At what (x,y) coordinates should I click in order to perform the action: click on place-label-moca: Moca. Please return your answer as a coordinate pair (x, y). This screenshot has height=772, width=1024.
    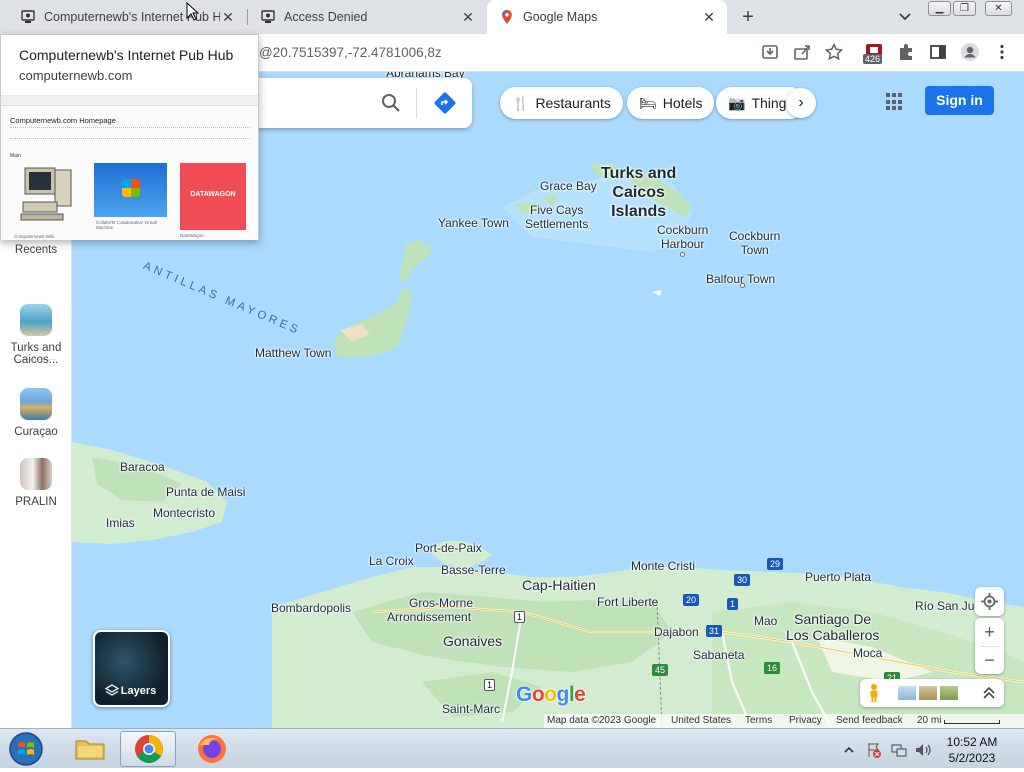
    Looking at the image, I should click on (867, 653).